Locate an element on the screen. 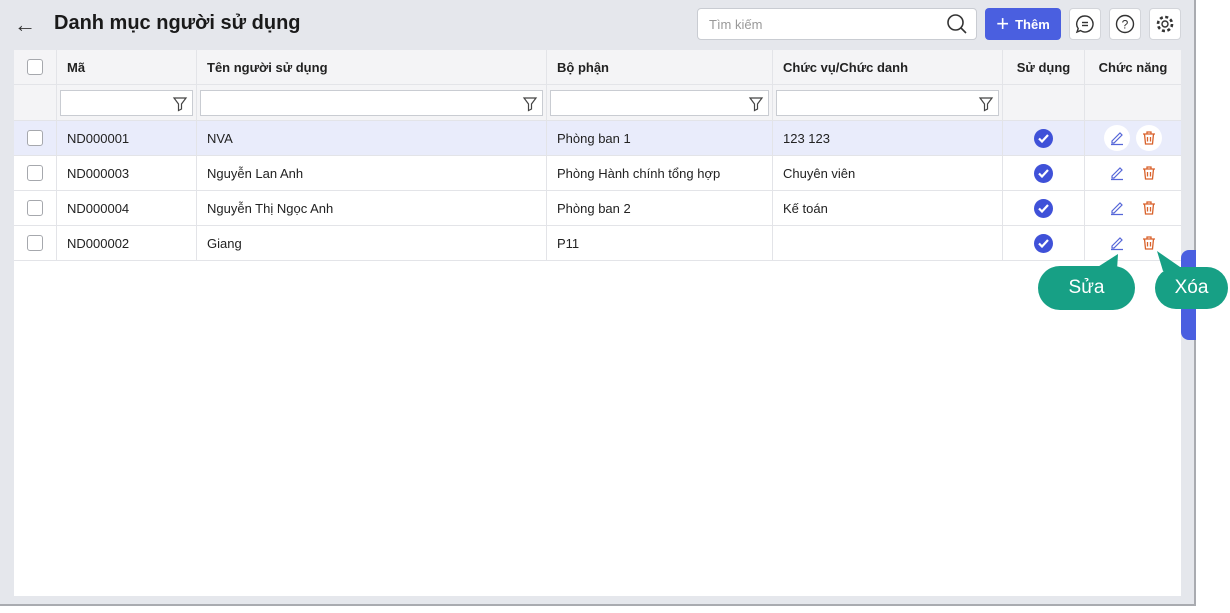 The image size is (1230, 613). filter-row is located at coordinates (597, 103).